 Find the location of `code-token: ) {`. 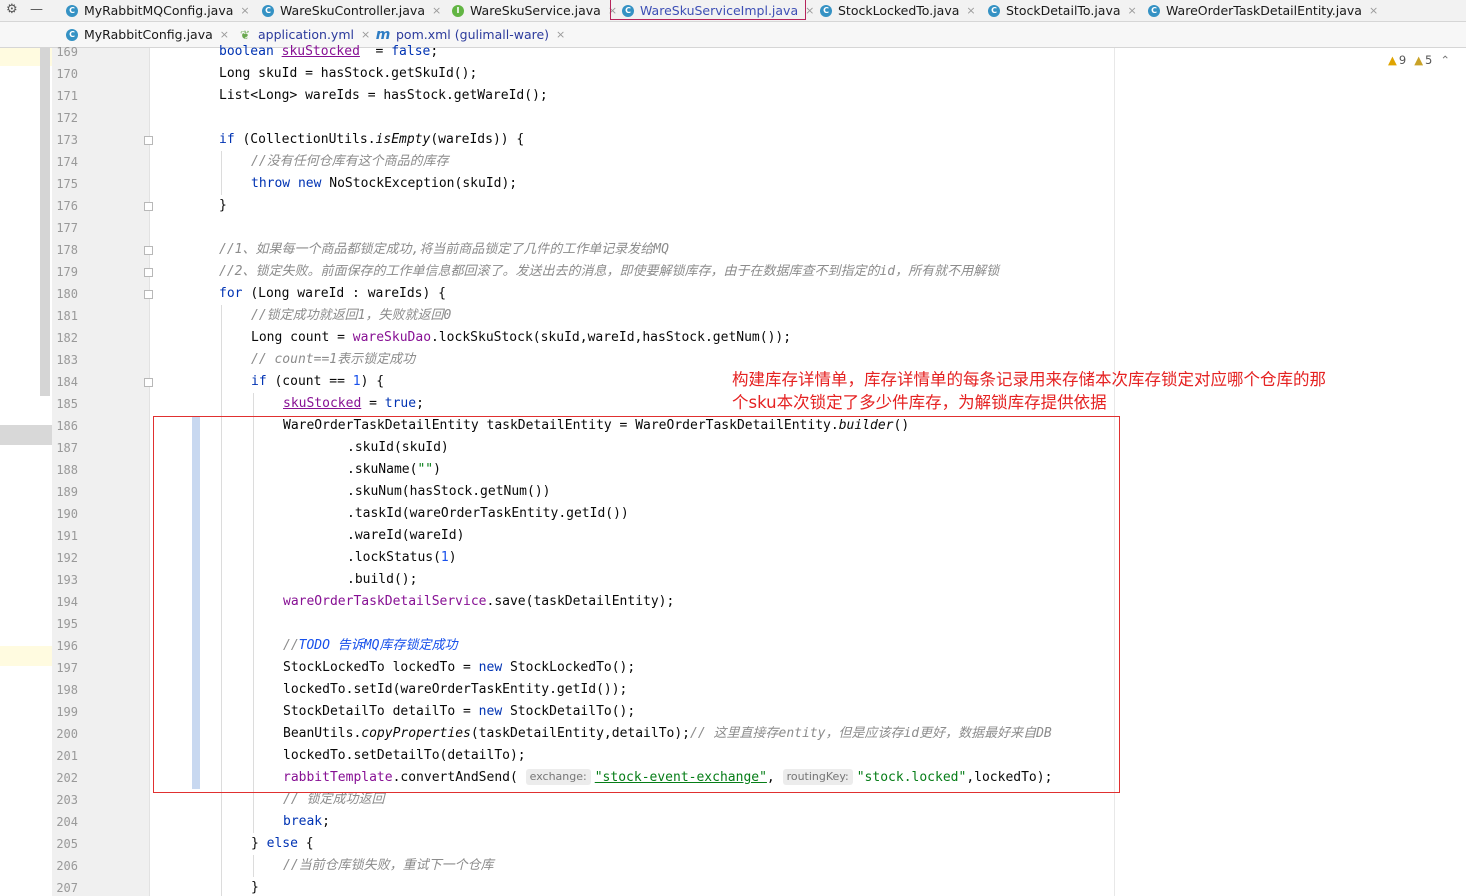

code-token: ) { is located at coordinates (372, 381).